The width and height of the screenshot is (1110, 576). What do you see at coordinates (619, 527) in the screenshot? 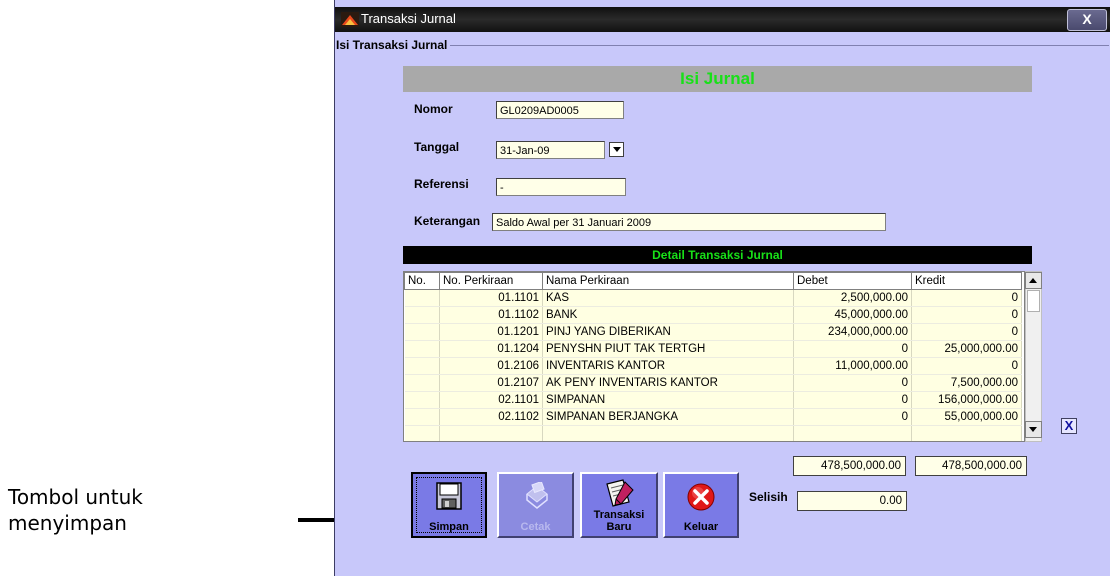
I see `transaksi-baru-line-2: Baru` at bounding box center [619, 527].